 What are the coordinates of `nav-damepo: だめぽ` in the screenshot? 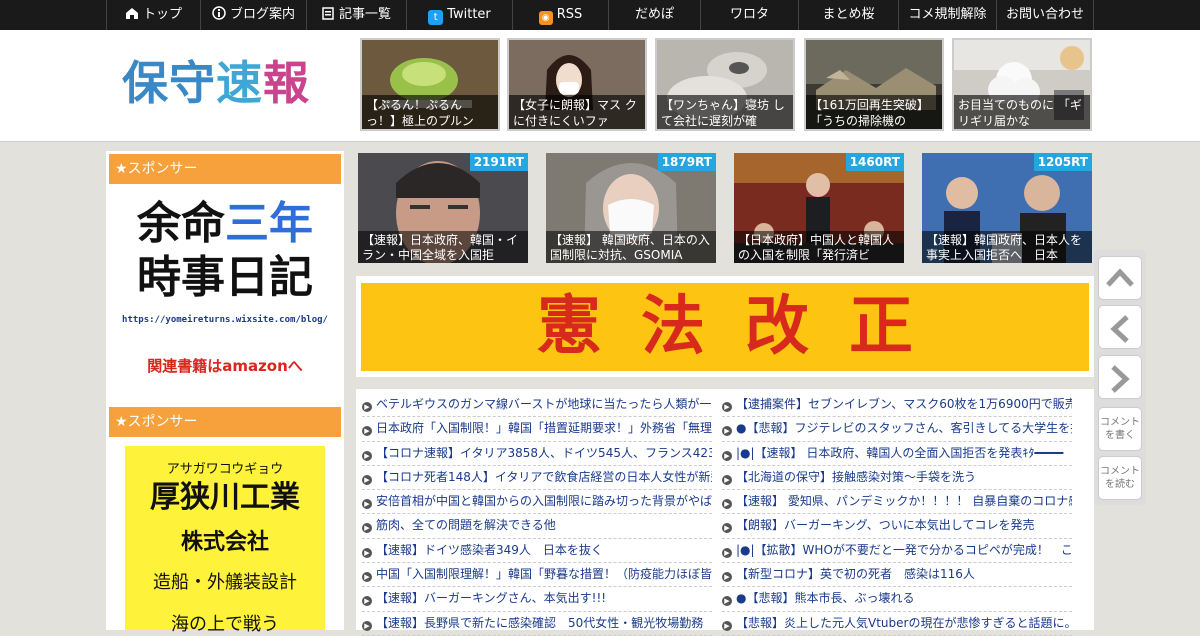 It's located at (654, 15).